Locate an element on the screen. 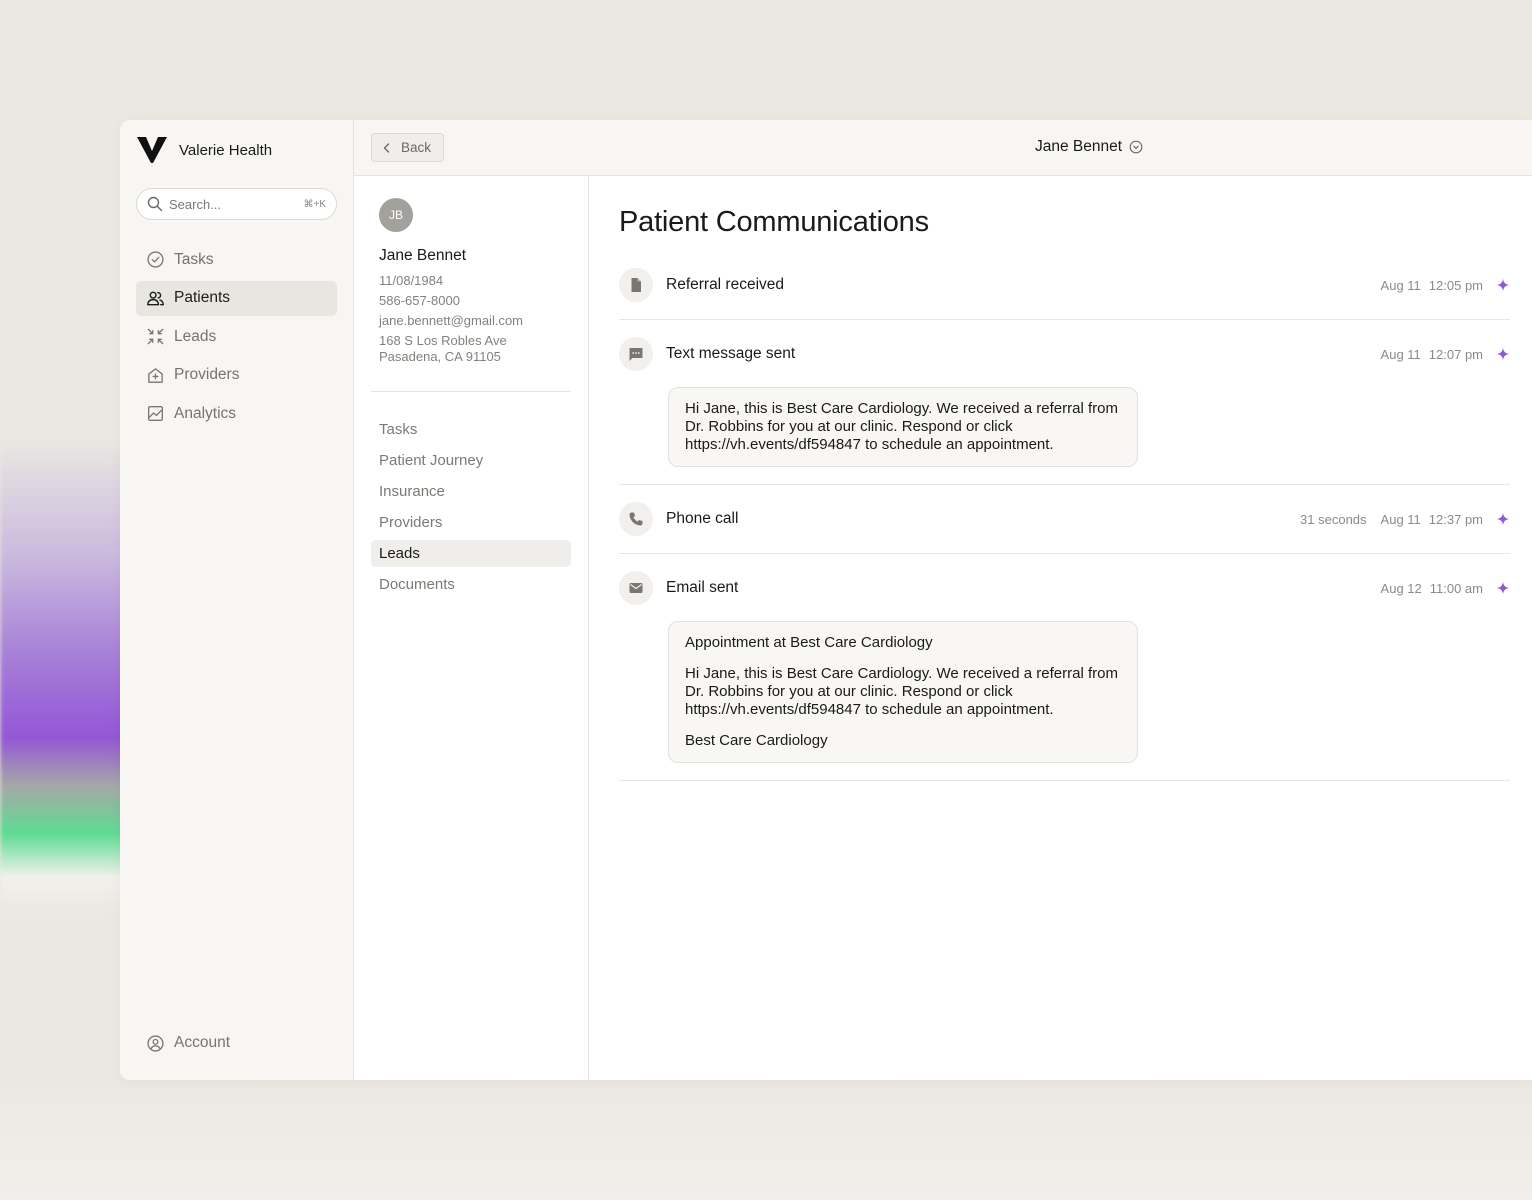 The width and height of the screenshot is (1532, 1200). communication-header: Text message sent Aug 11 12:07 pm is located at coordinates (1064, 354).